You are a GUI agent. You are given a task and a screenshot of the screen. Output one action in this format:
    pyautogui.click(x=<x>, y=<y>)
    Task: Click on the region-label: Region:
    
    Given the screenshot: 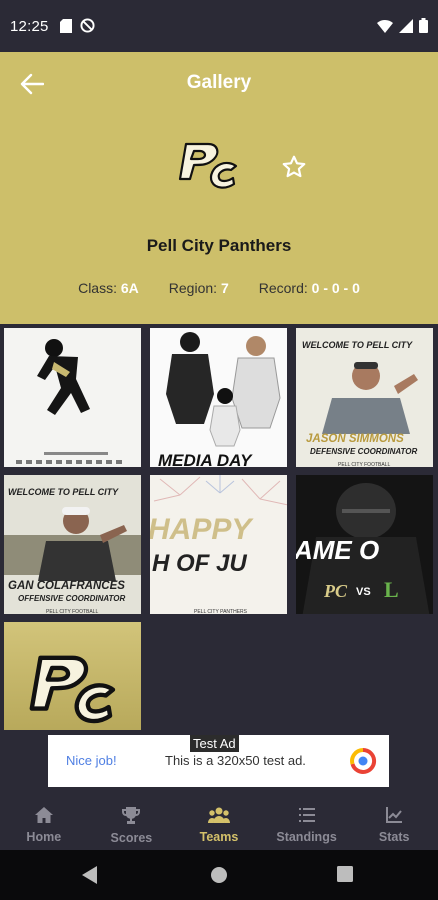 What is the action you would take?
    pyautogui.click(x=193, y=288)
    